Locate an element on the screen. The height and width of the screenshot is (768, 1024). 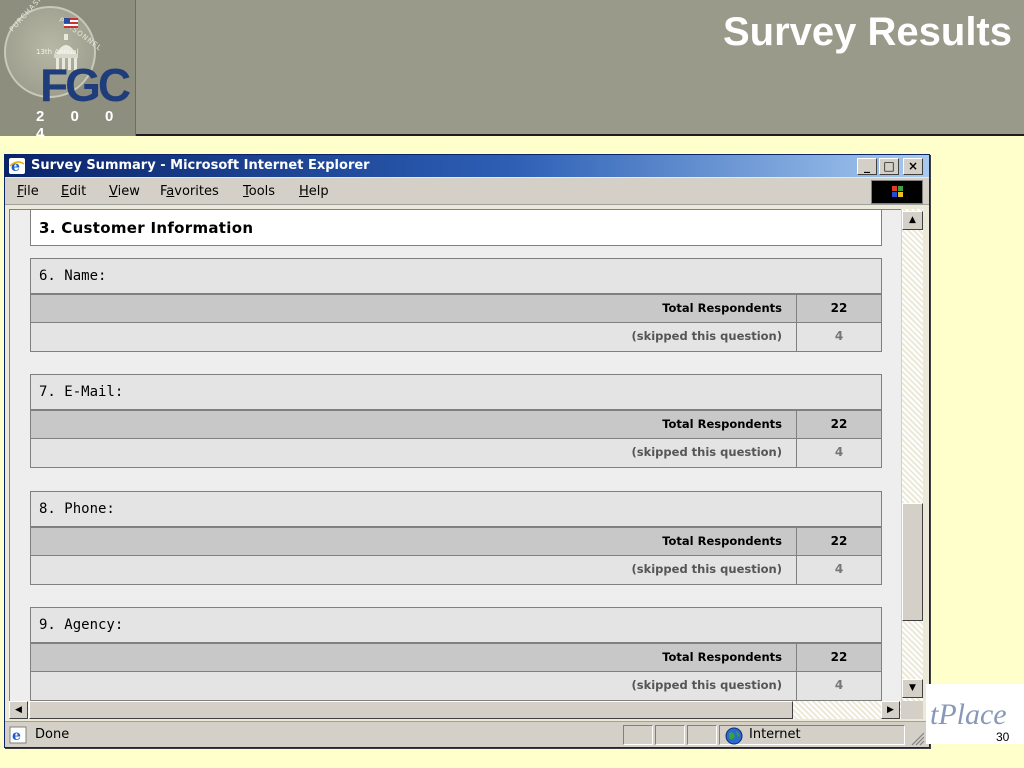
section-header: 3. Customer Information is located at coordinates (456, 228).